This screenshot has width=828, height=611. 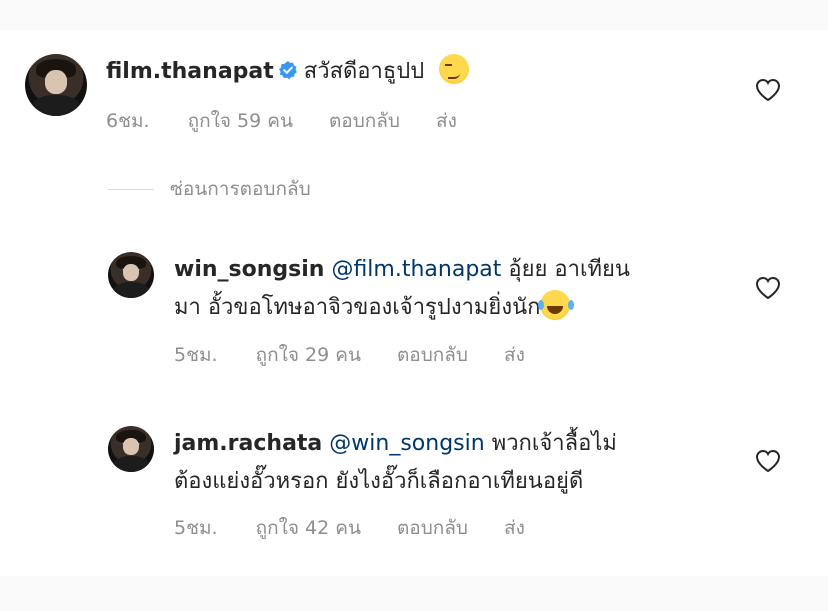 I want to click on mention-link: @film.thanapat, so click(x=416, y=269).